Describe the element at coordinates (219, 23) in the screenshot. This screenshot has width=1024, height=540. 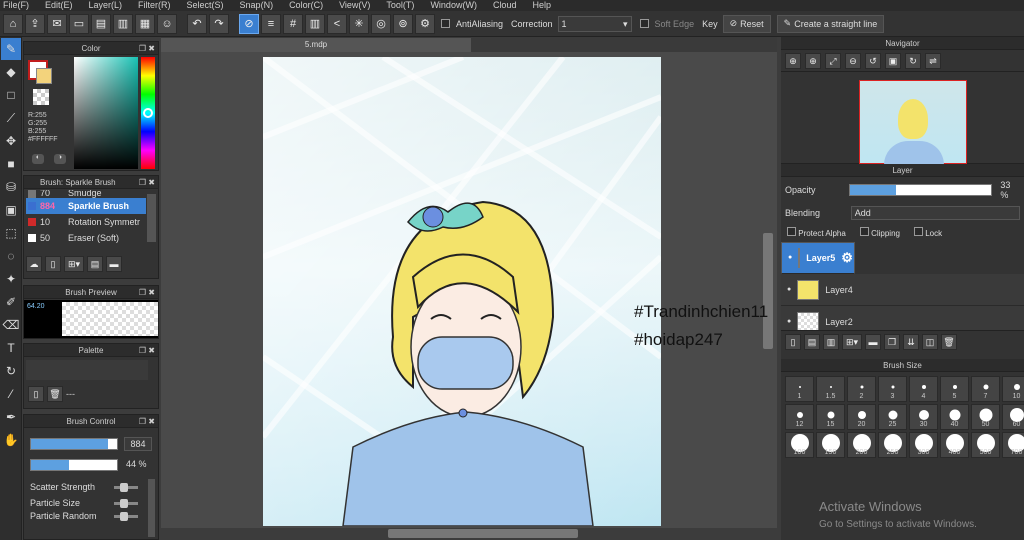
I see `redo-icon: ↷` at that location.